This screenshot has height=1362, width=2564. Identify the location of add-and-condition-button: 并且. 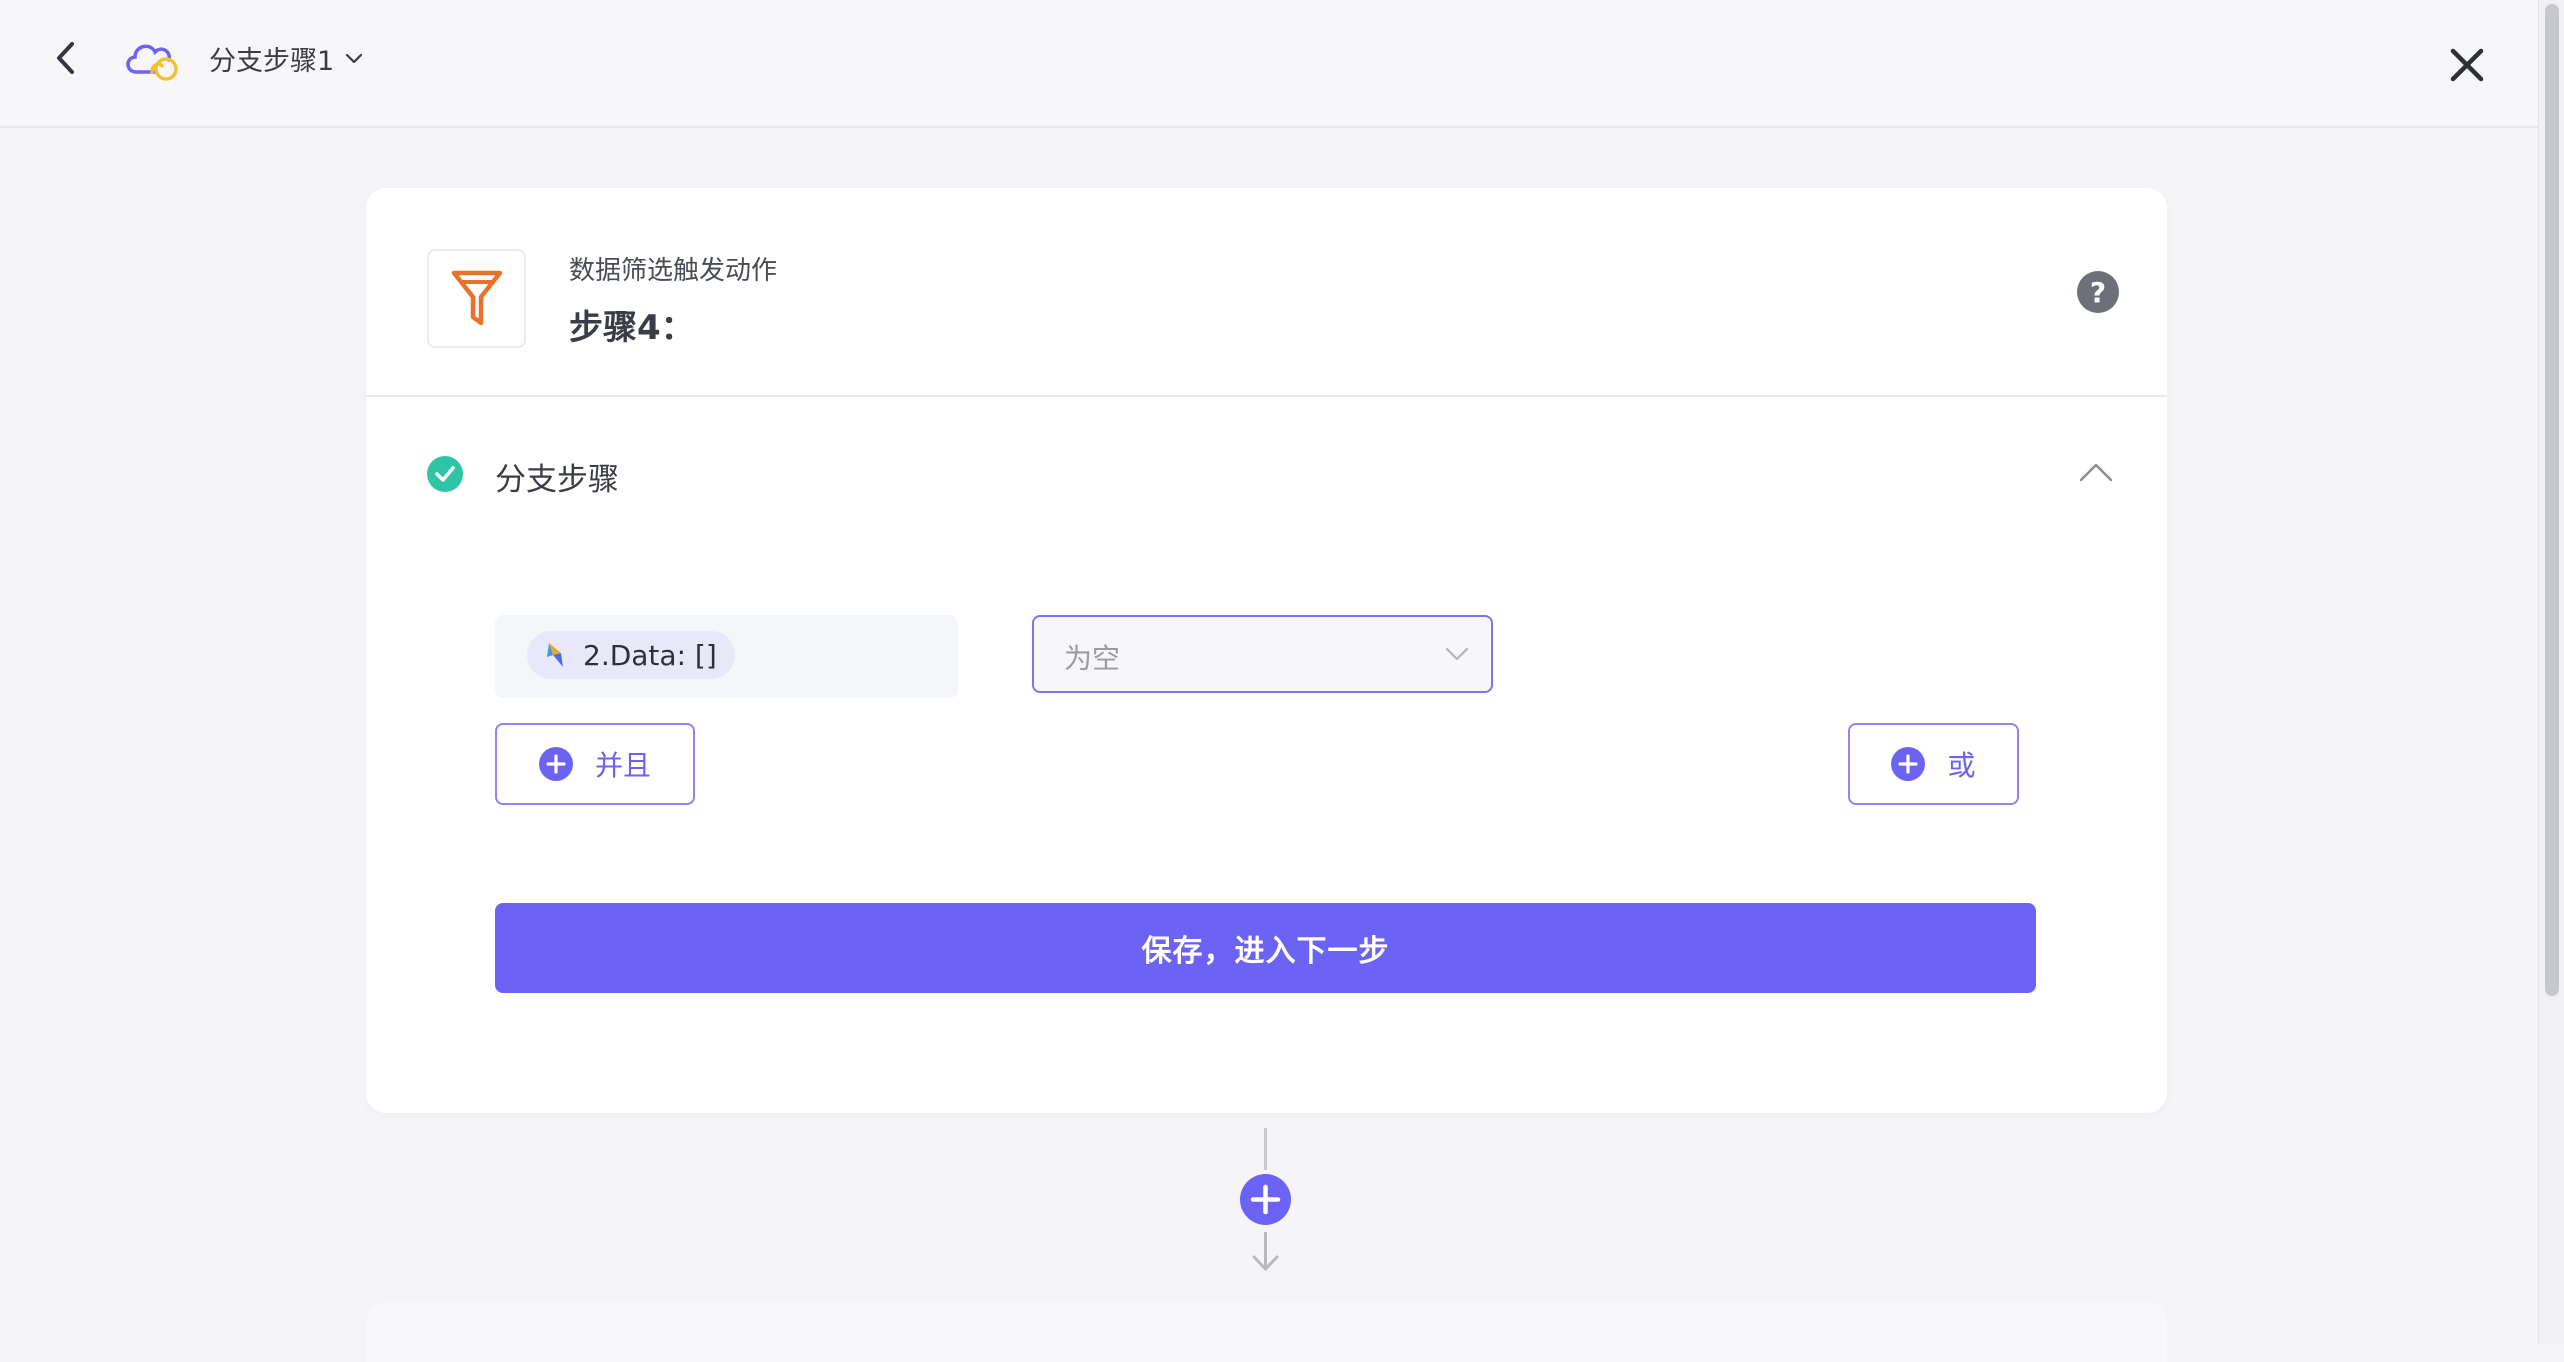
(595, 764).